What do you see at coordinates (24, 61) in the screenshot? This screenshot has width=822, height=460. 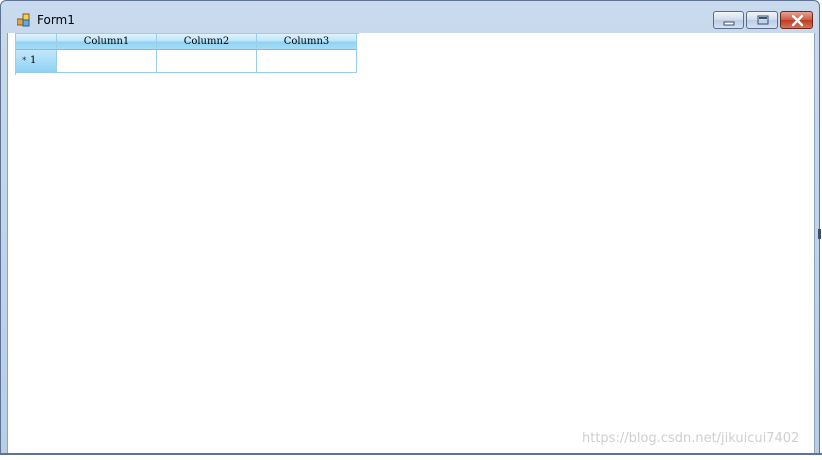 I see `new-row-indicator: *` at bounding box center [24, 61].